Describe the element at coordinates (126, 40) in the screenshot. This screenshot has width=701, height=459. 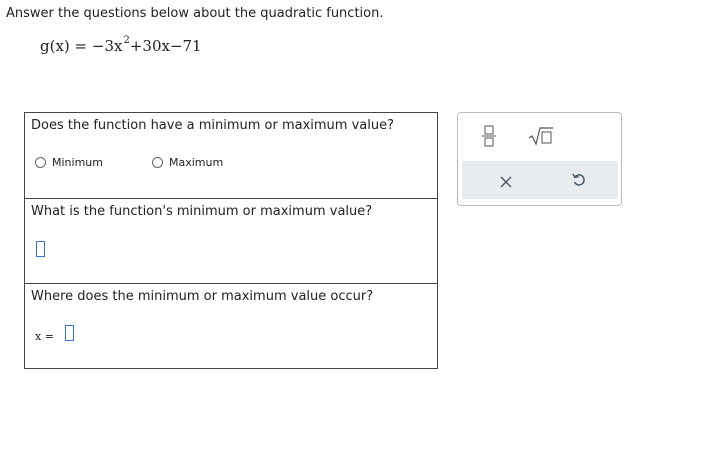
I see `function-exponent: 2` at that location.